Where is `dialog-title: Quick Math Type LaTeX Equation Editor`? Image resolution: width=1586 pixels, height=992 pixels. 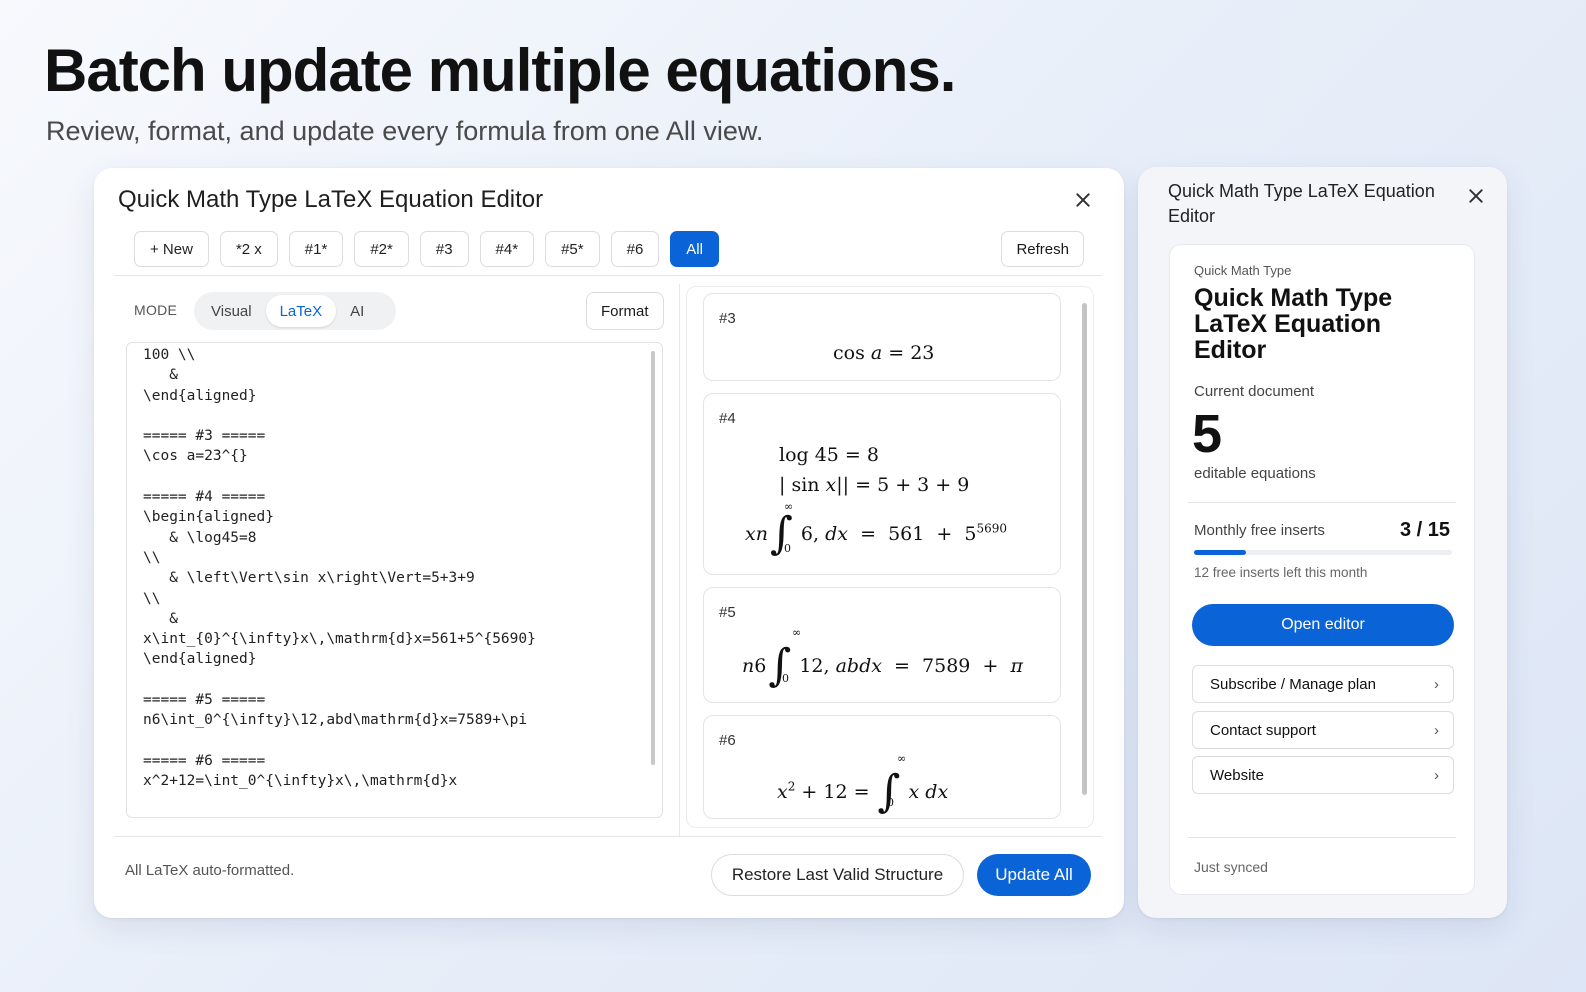
dialog-title: Quick Math Type LaTeX Equation Editor is located at coordinates (331, 199).